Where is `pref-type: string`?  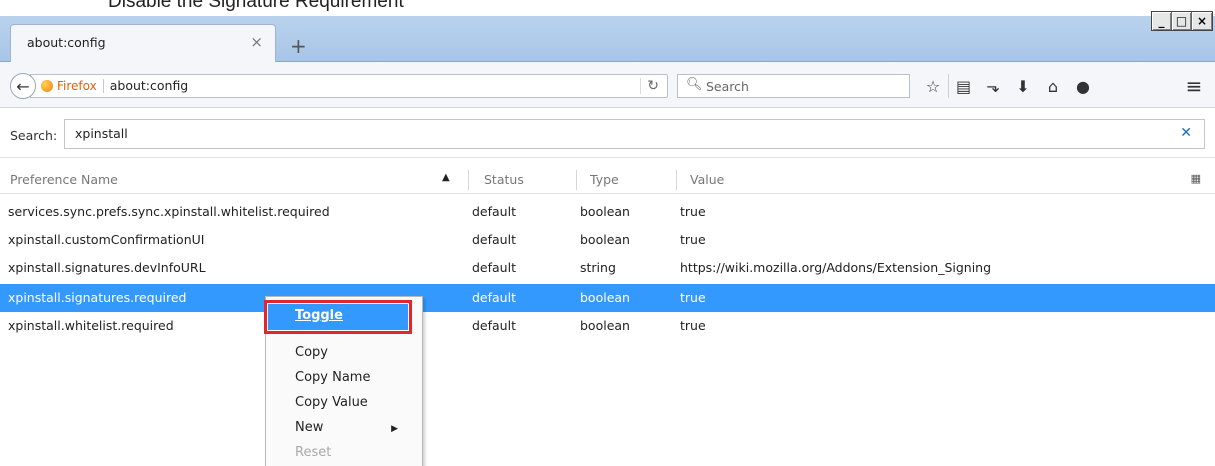 pref-type: string is located at coordinates (598, 267).